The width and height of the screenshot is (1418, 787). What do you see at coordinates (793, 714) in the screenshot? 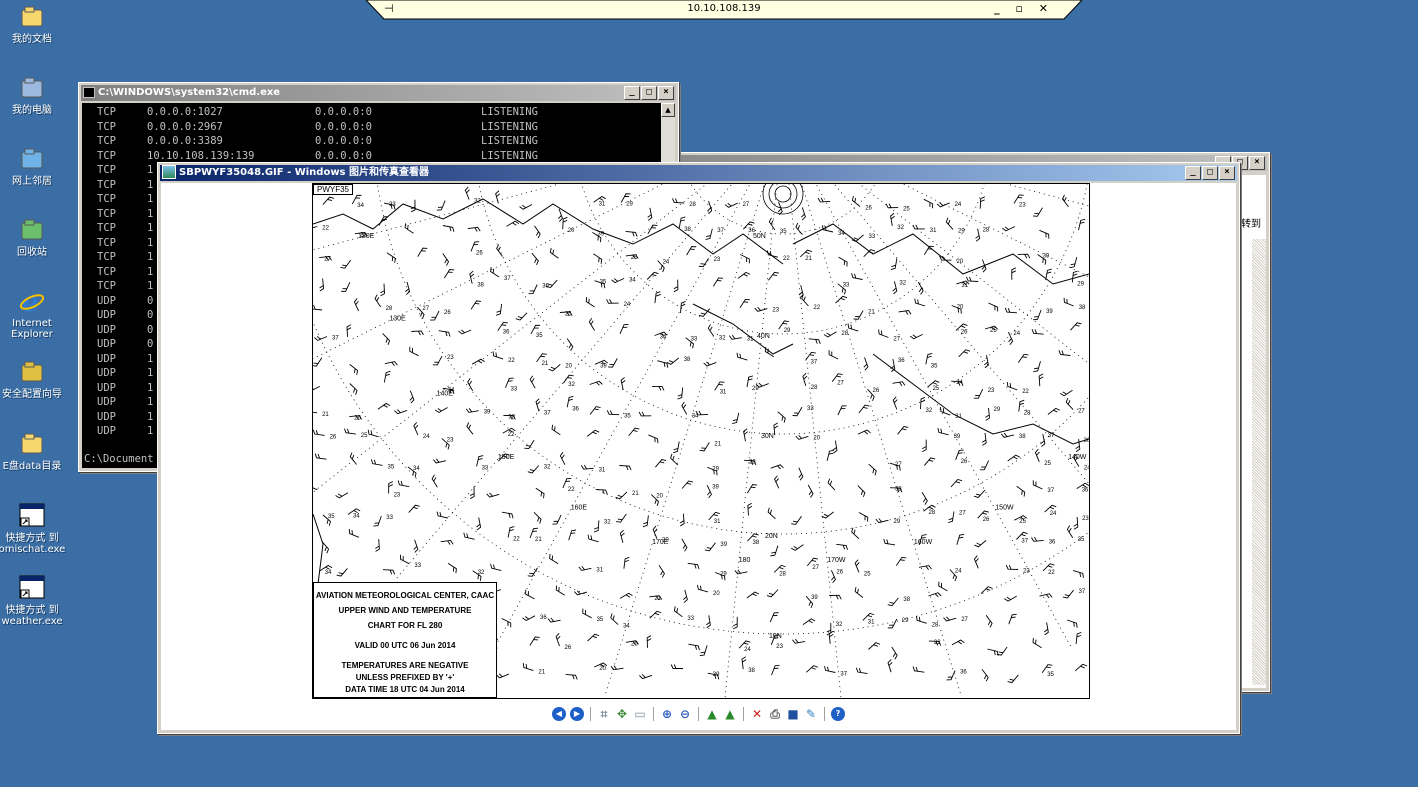
I see `save-icon: ■` at bounding box center [793, 714].